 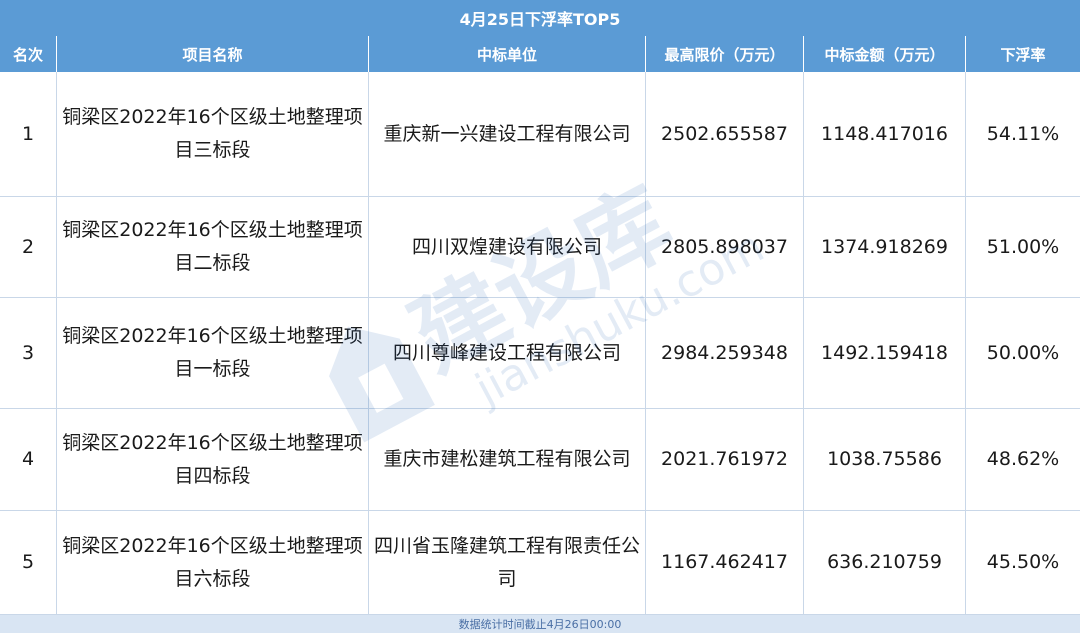 I want to click on header-discount-rate: 下浮率, so click(x=1023, y=54).